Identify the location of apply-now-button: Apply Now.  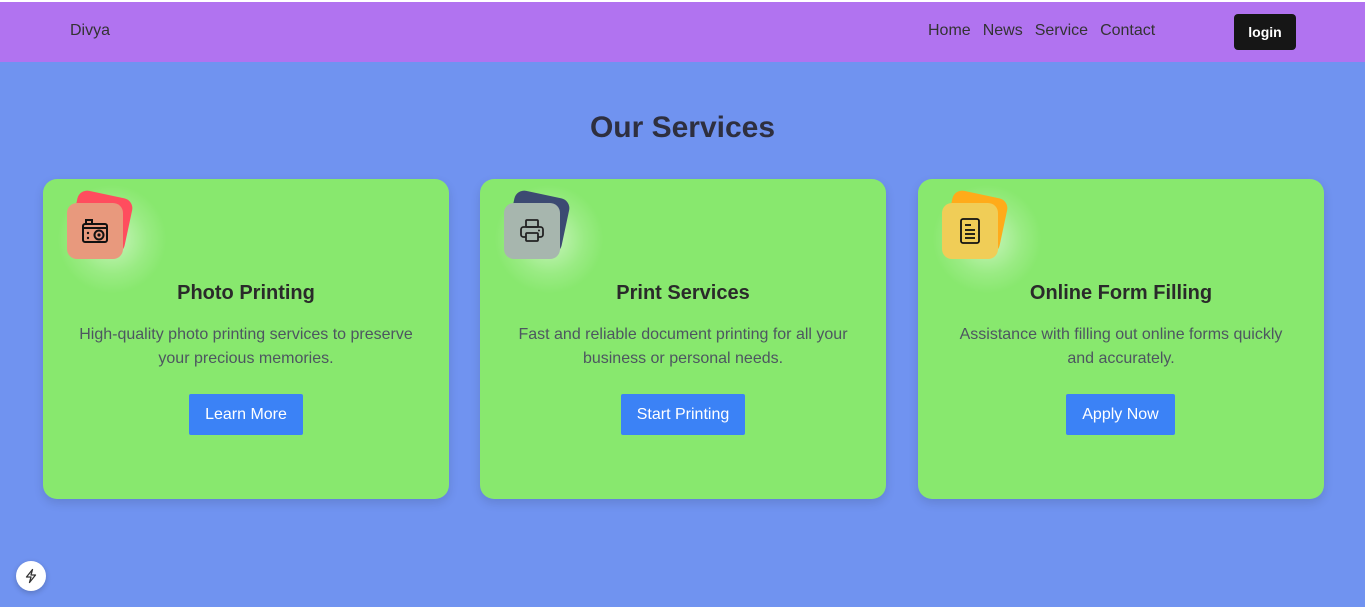
(1120, 414).